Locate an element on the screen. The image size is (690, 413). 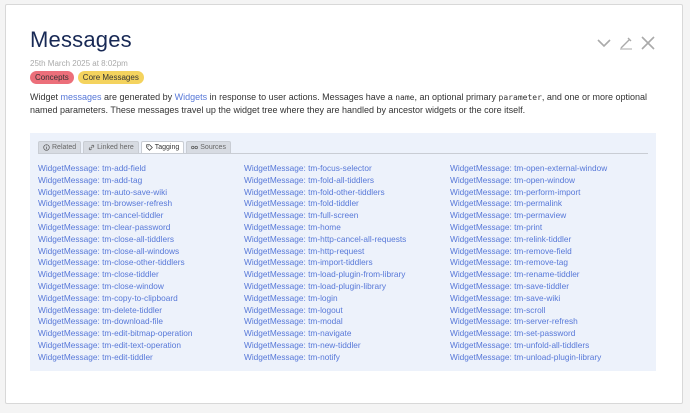
tagging-link: WidgetMessage: tm-fold-all-tiddlers is located at coordinates (347, 181).